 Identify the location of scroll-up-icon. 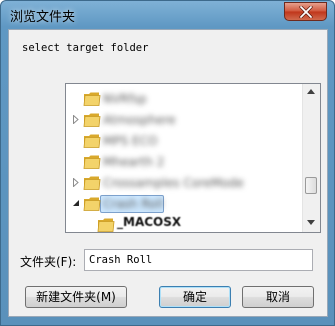
(311, 91).